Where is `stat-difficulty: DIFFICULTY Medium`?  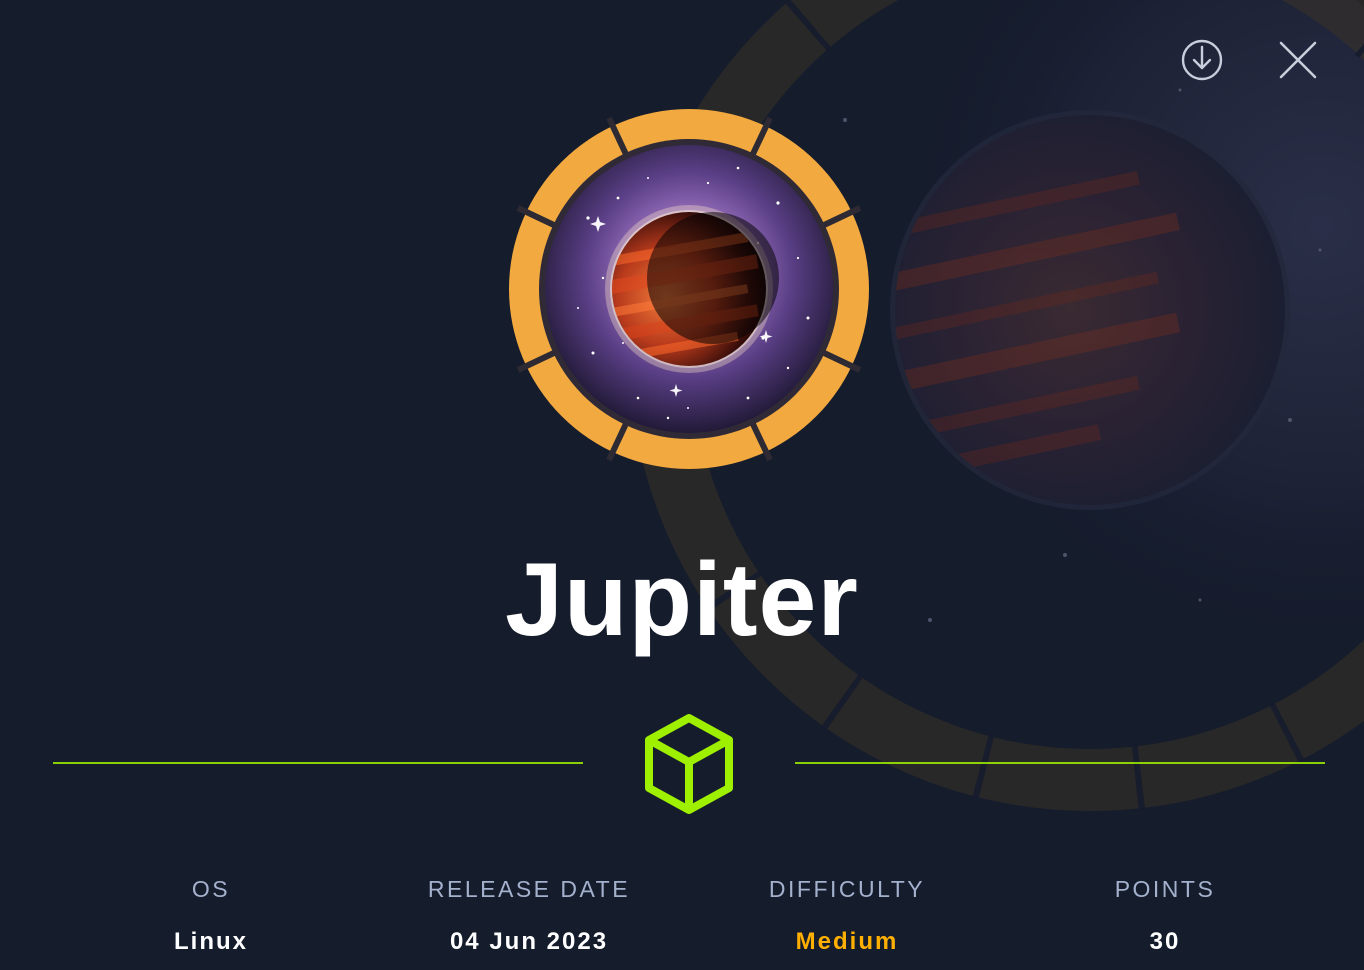
stat-difficulty: DIFFICULTY Medium is located at coordinates (847, 915).